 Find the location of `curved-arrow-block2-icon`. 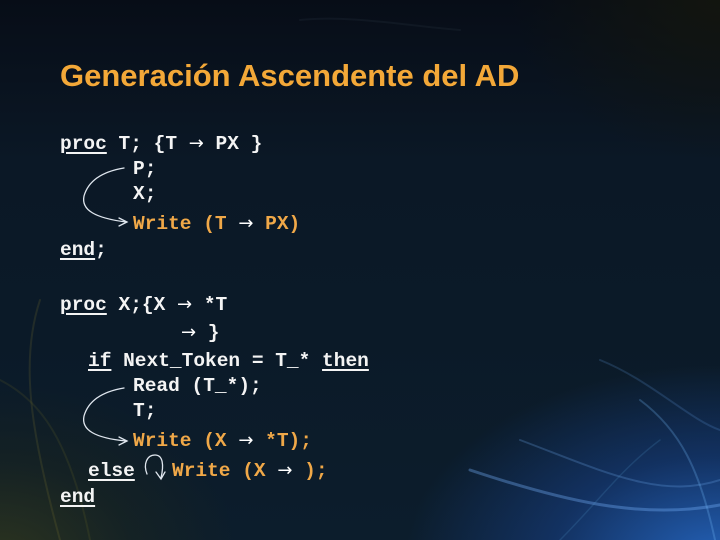

curved-arrow-block2-icon is located at coordinates (106, 416).